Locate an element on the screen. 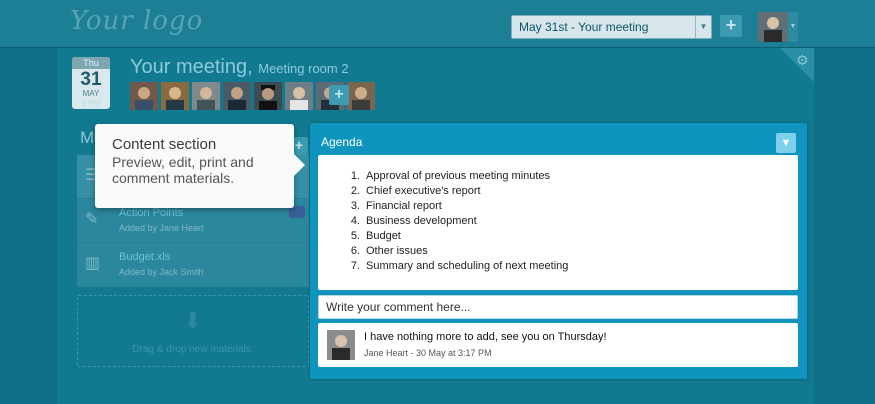 Image resolution: width=875 pixels, height=404 pixels. materials-title: M is located at coordinates (87, 137).